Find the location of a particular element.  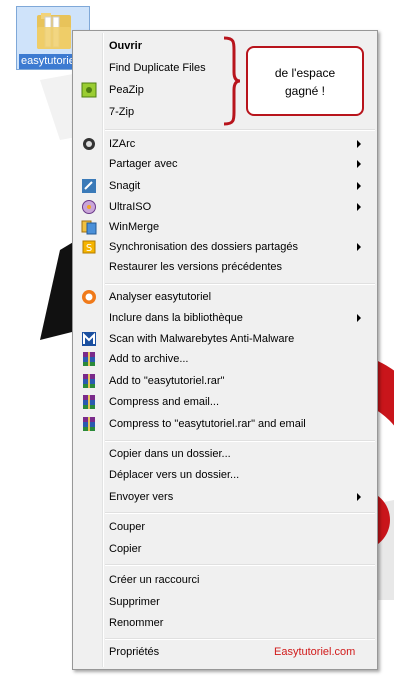

folder-icon is located at coordinates (54, 31).